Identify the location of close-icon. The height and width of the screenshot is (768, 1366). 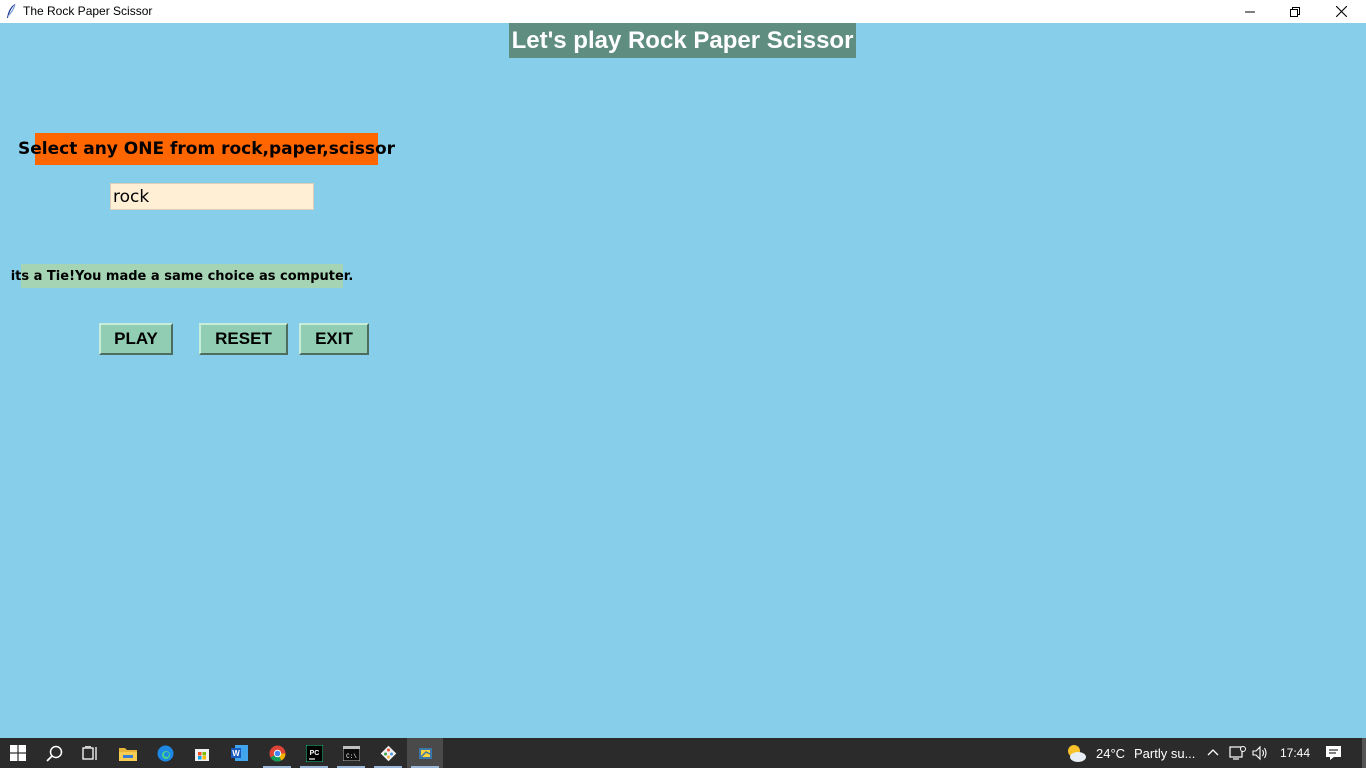
(1341, 11).